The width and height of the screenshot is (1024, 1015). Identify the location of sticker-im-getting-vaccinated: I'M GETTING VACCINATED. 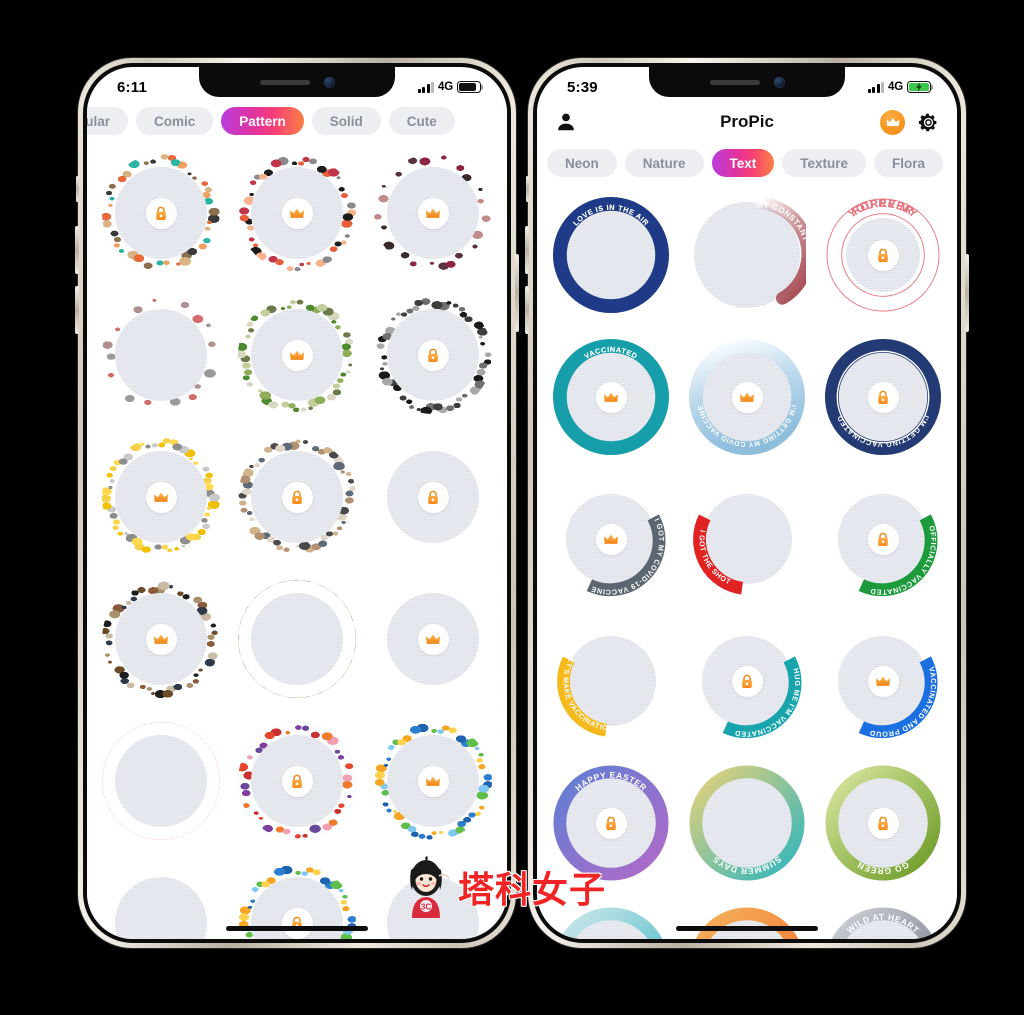
(883, 397).